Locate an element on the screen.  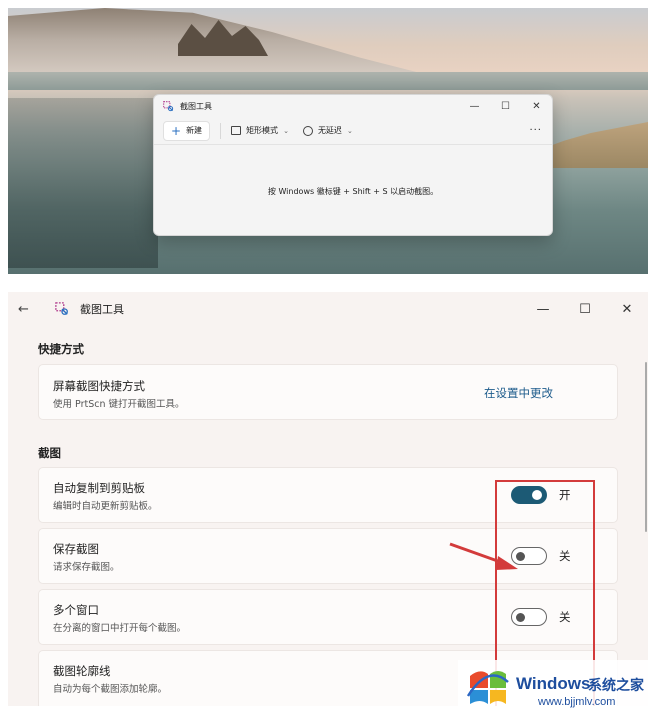
reed-bank is located at coordinates (596, 145).